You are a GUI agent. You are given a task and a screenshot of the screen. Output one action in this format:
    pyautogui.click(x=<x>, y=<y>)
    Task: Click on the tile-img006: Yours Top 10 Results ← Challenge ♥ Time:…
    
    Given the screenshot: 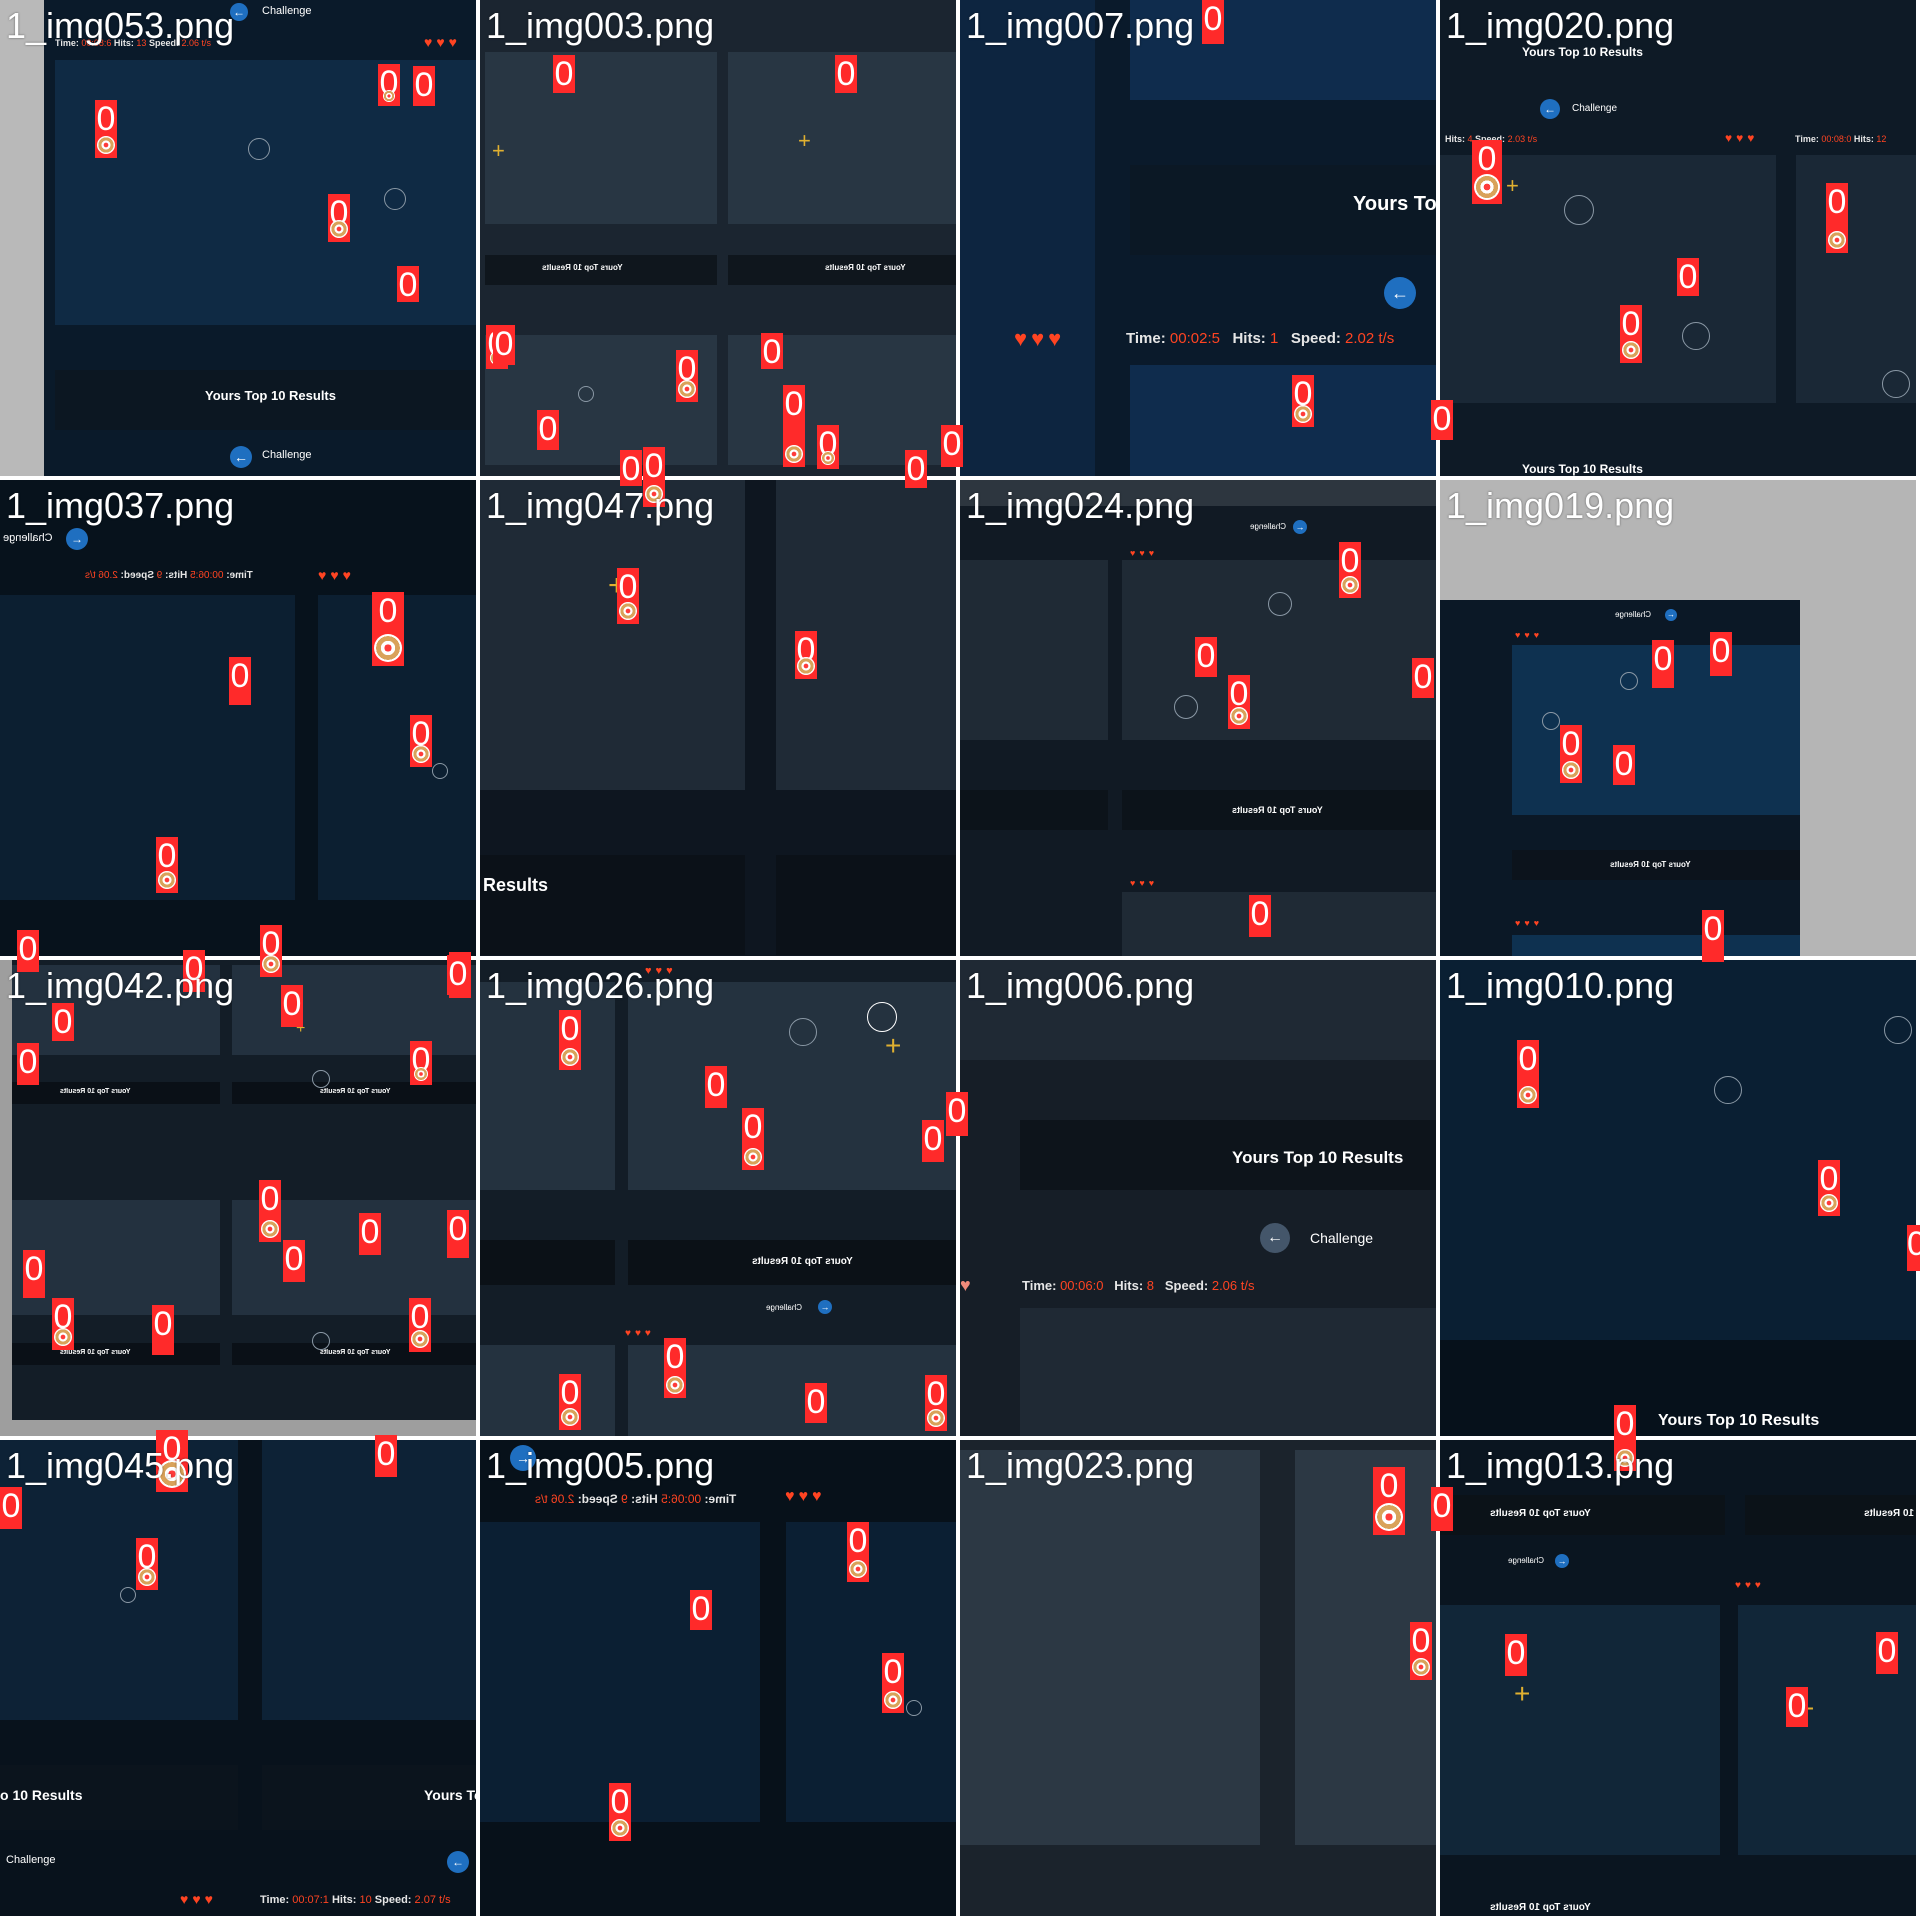 What is the action you would take?
    pyautogui.click(x=1198, y=1198)
    